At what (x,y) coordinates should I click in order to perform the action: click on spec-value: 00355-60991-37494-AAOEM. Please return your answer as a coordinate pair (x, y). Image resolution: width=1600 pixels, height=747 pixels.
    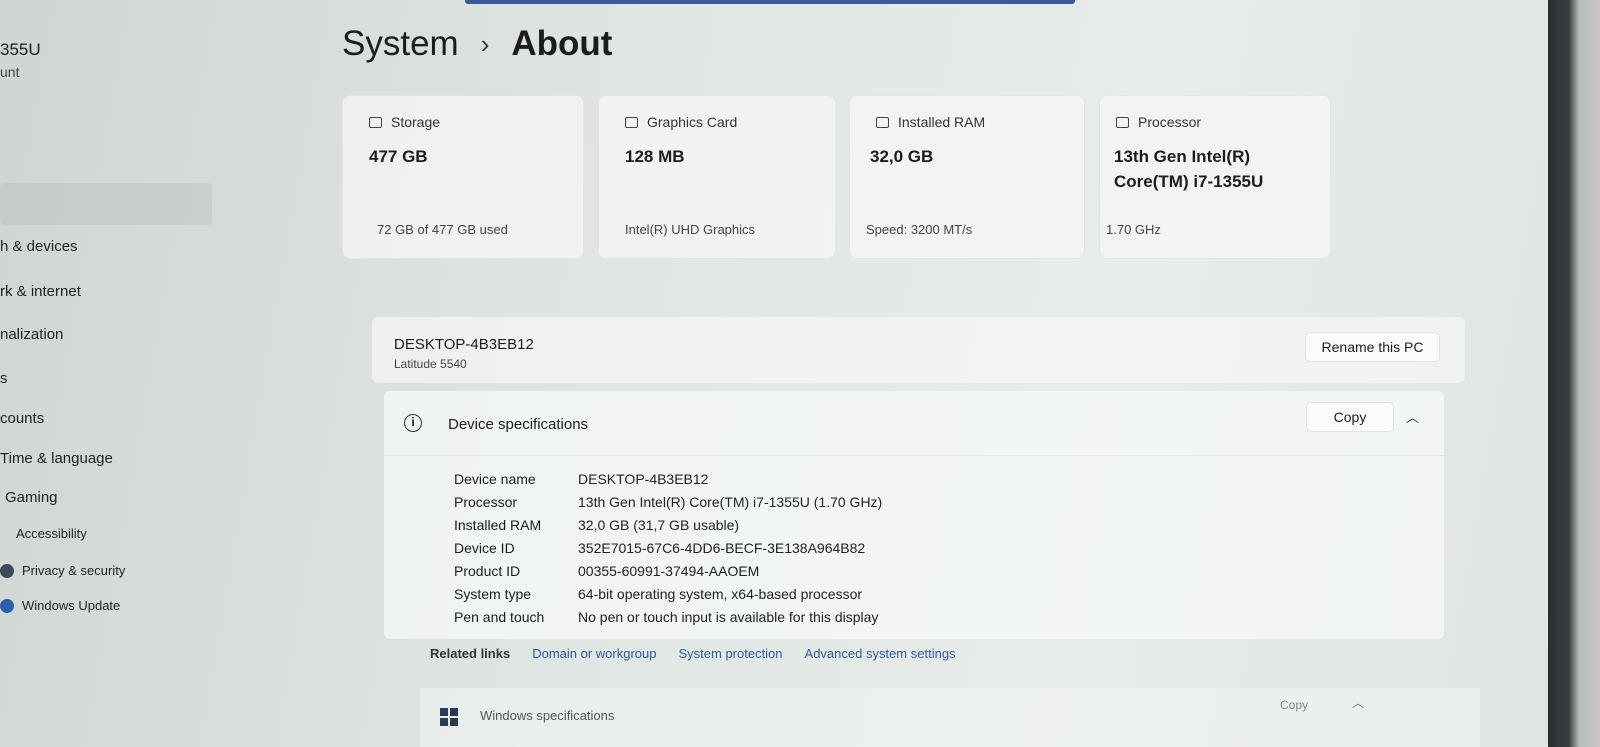
    Looking at the image, I should click on (669, 570).